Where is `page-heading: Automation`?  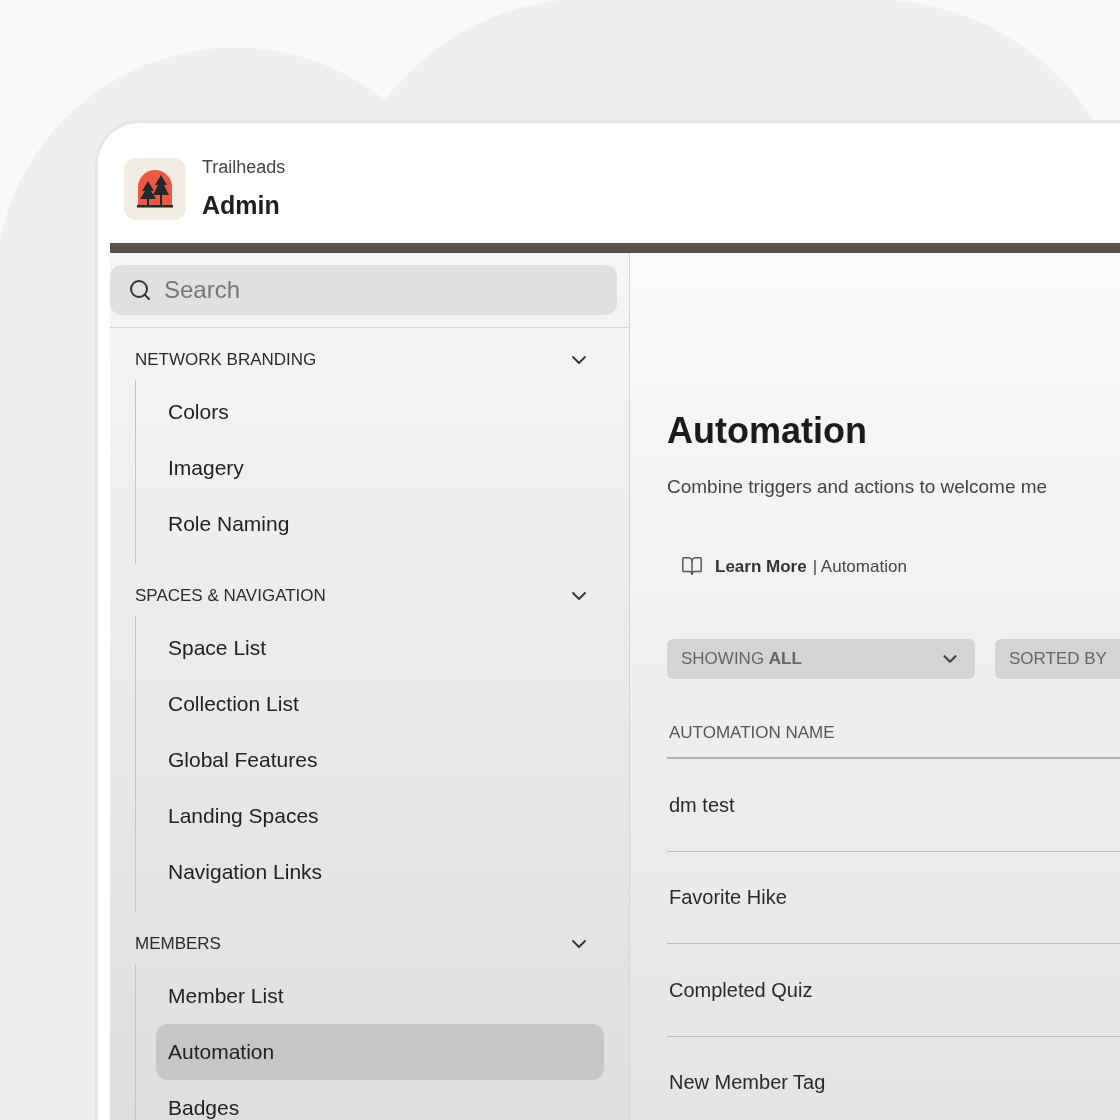
page-heading: Automation is located at coordinates (767, 431).